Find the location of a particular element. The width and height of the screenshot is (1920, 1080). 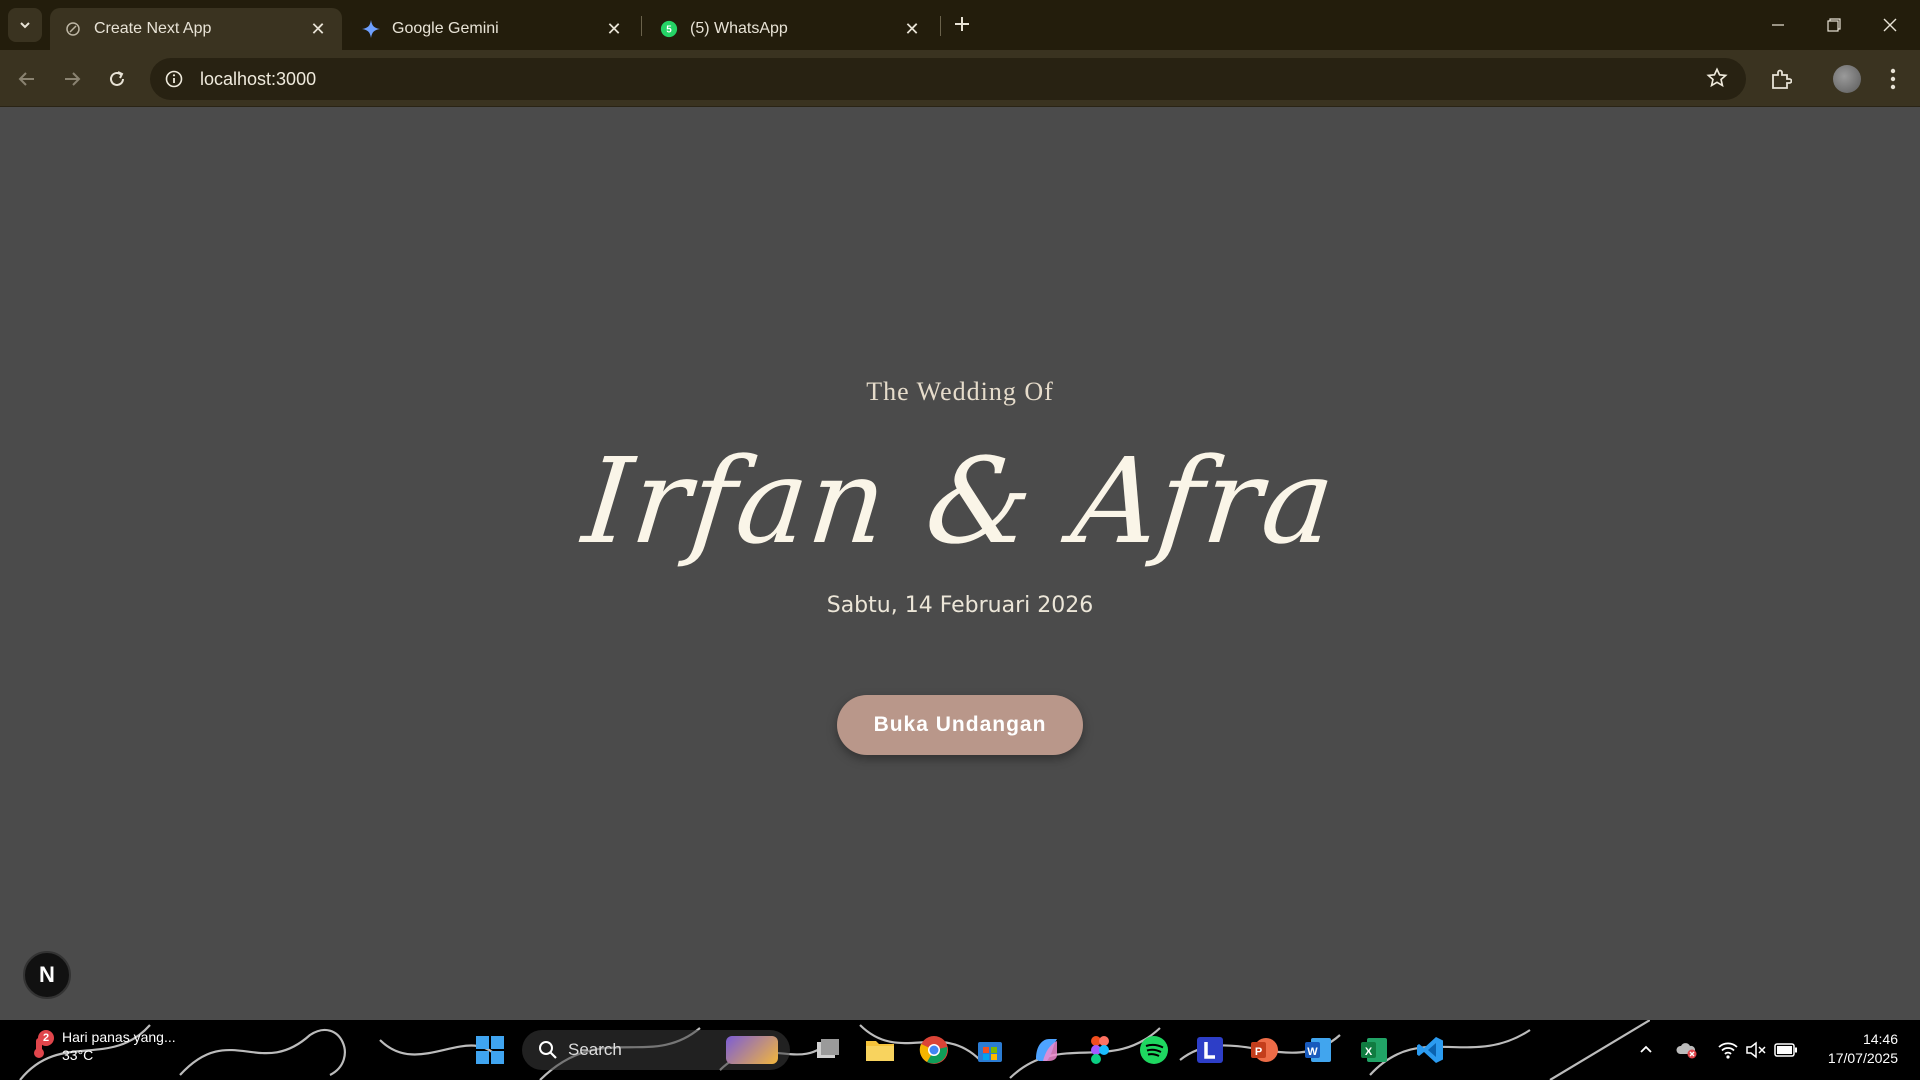

spotify-button is located at coordinates (1154, 1050).